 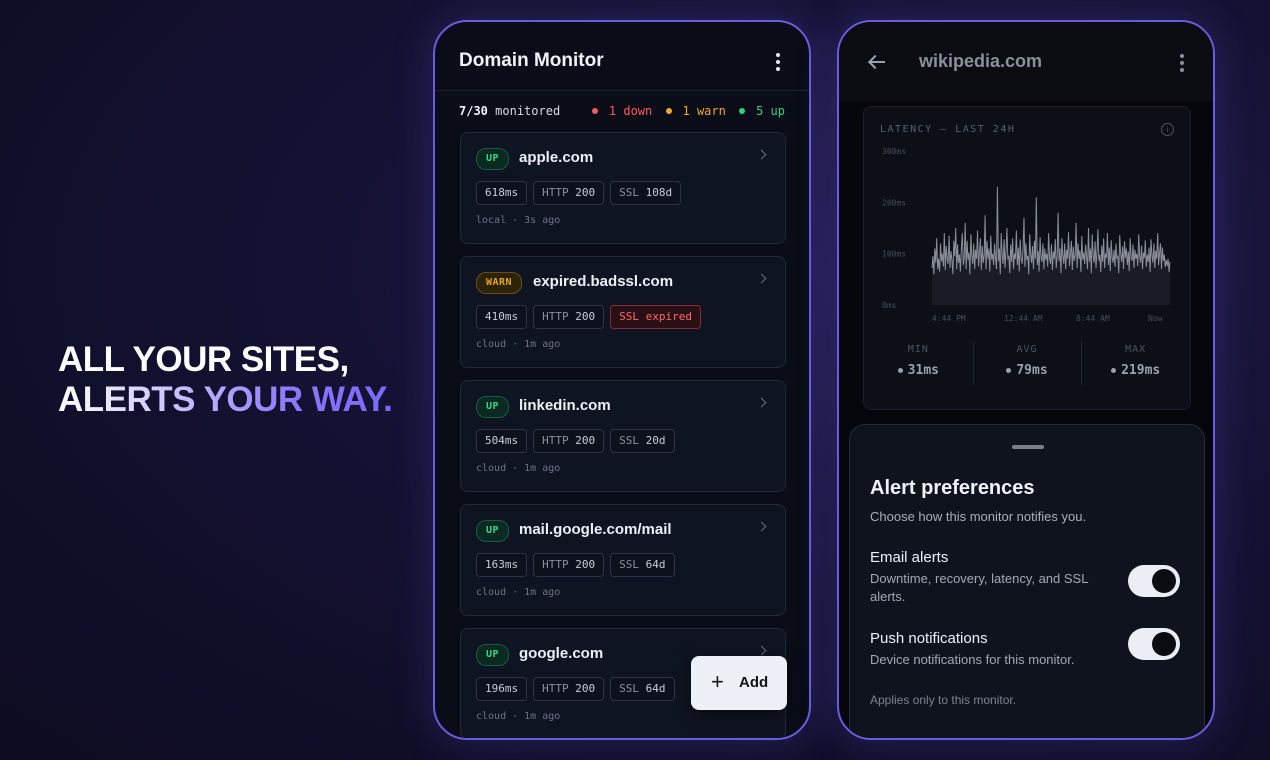 I want to click on latency-chip: 163ms, so click(x=502, y=565).